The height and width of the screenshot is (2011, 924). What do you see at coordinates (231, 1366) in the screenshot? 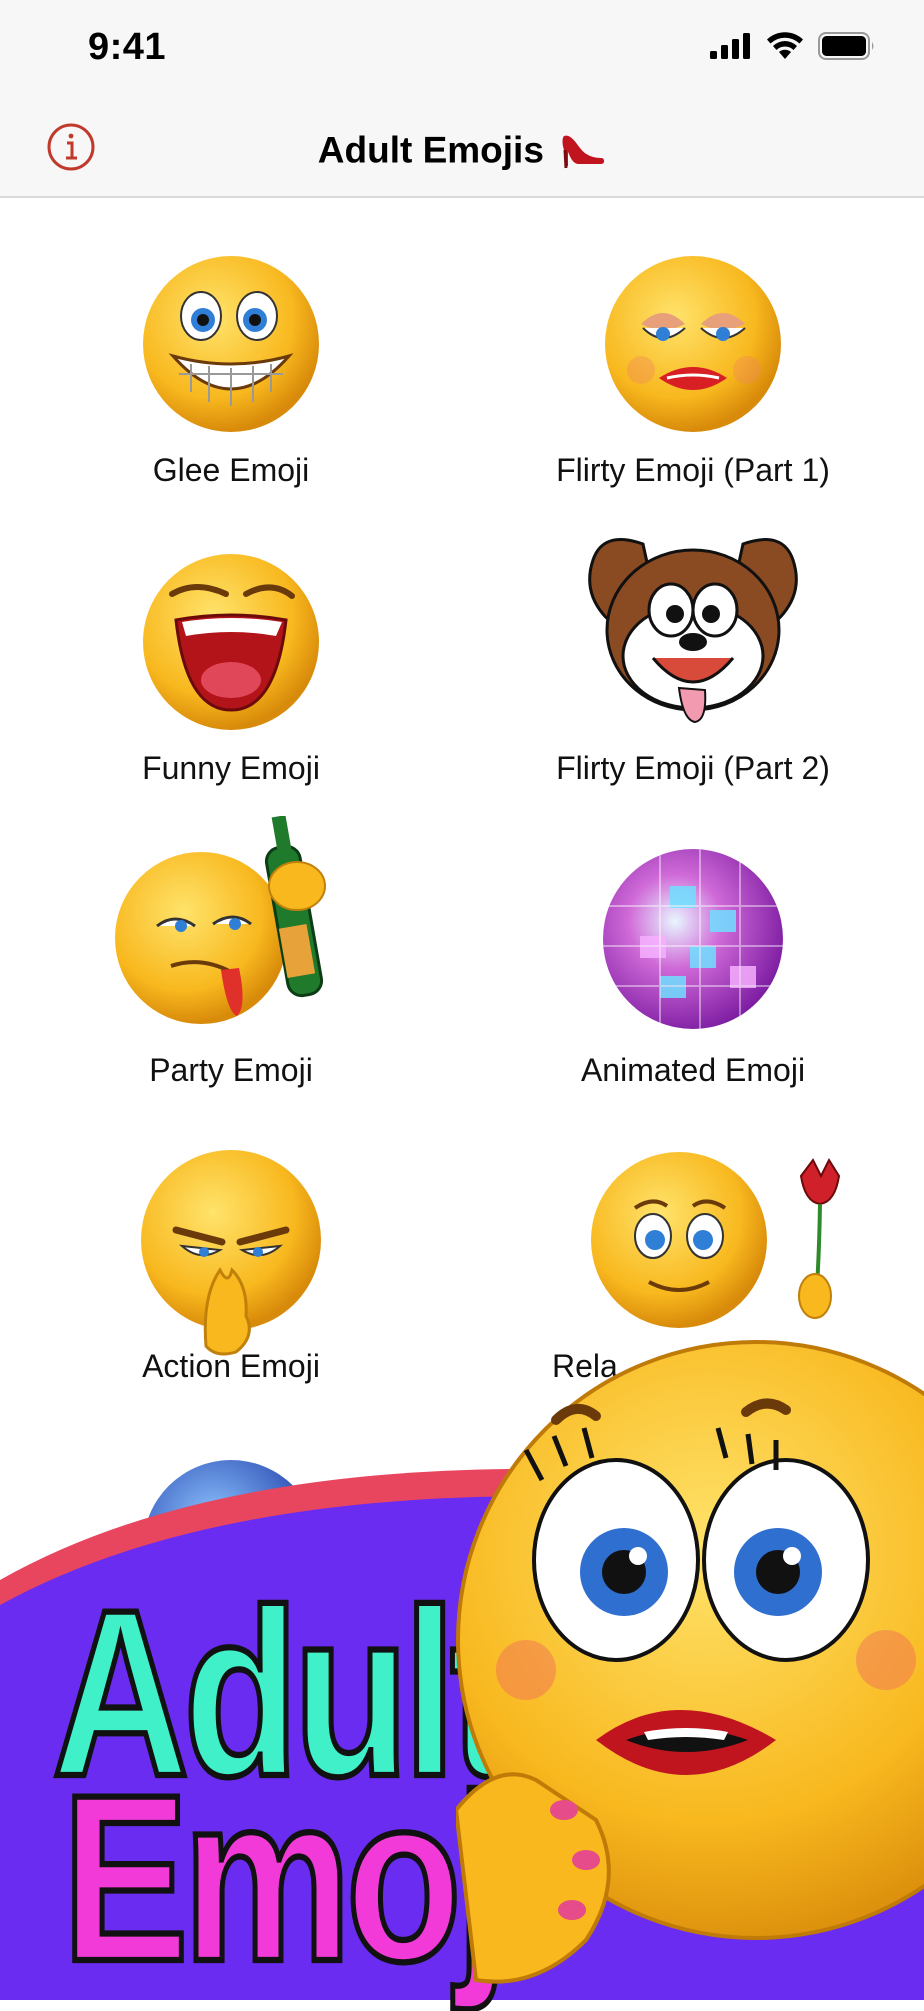
I see `category-label: Action Emoji` at bounding box center [231, 1366].